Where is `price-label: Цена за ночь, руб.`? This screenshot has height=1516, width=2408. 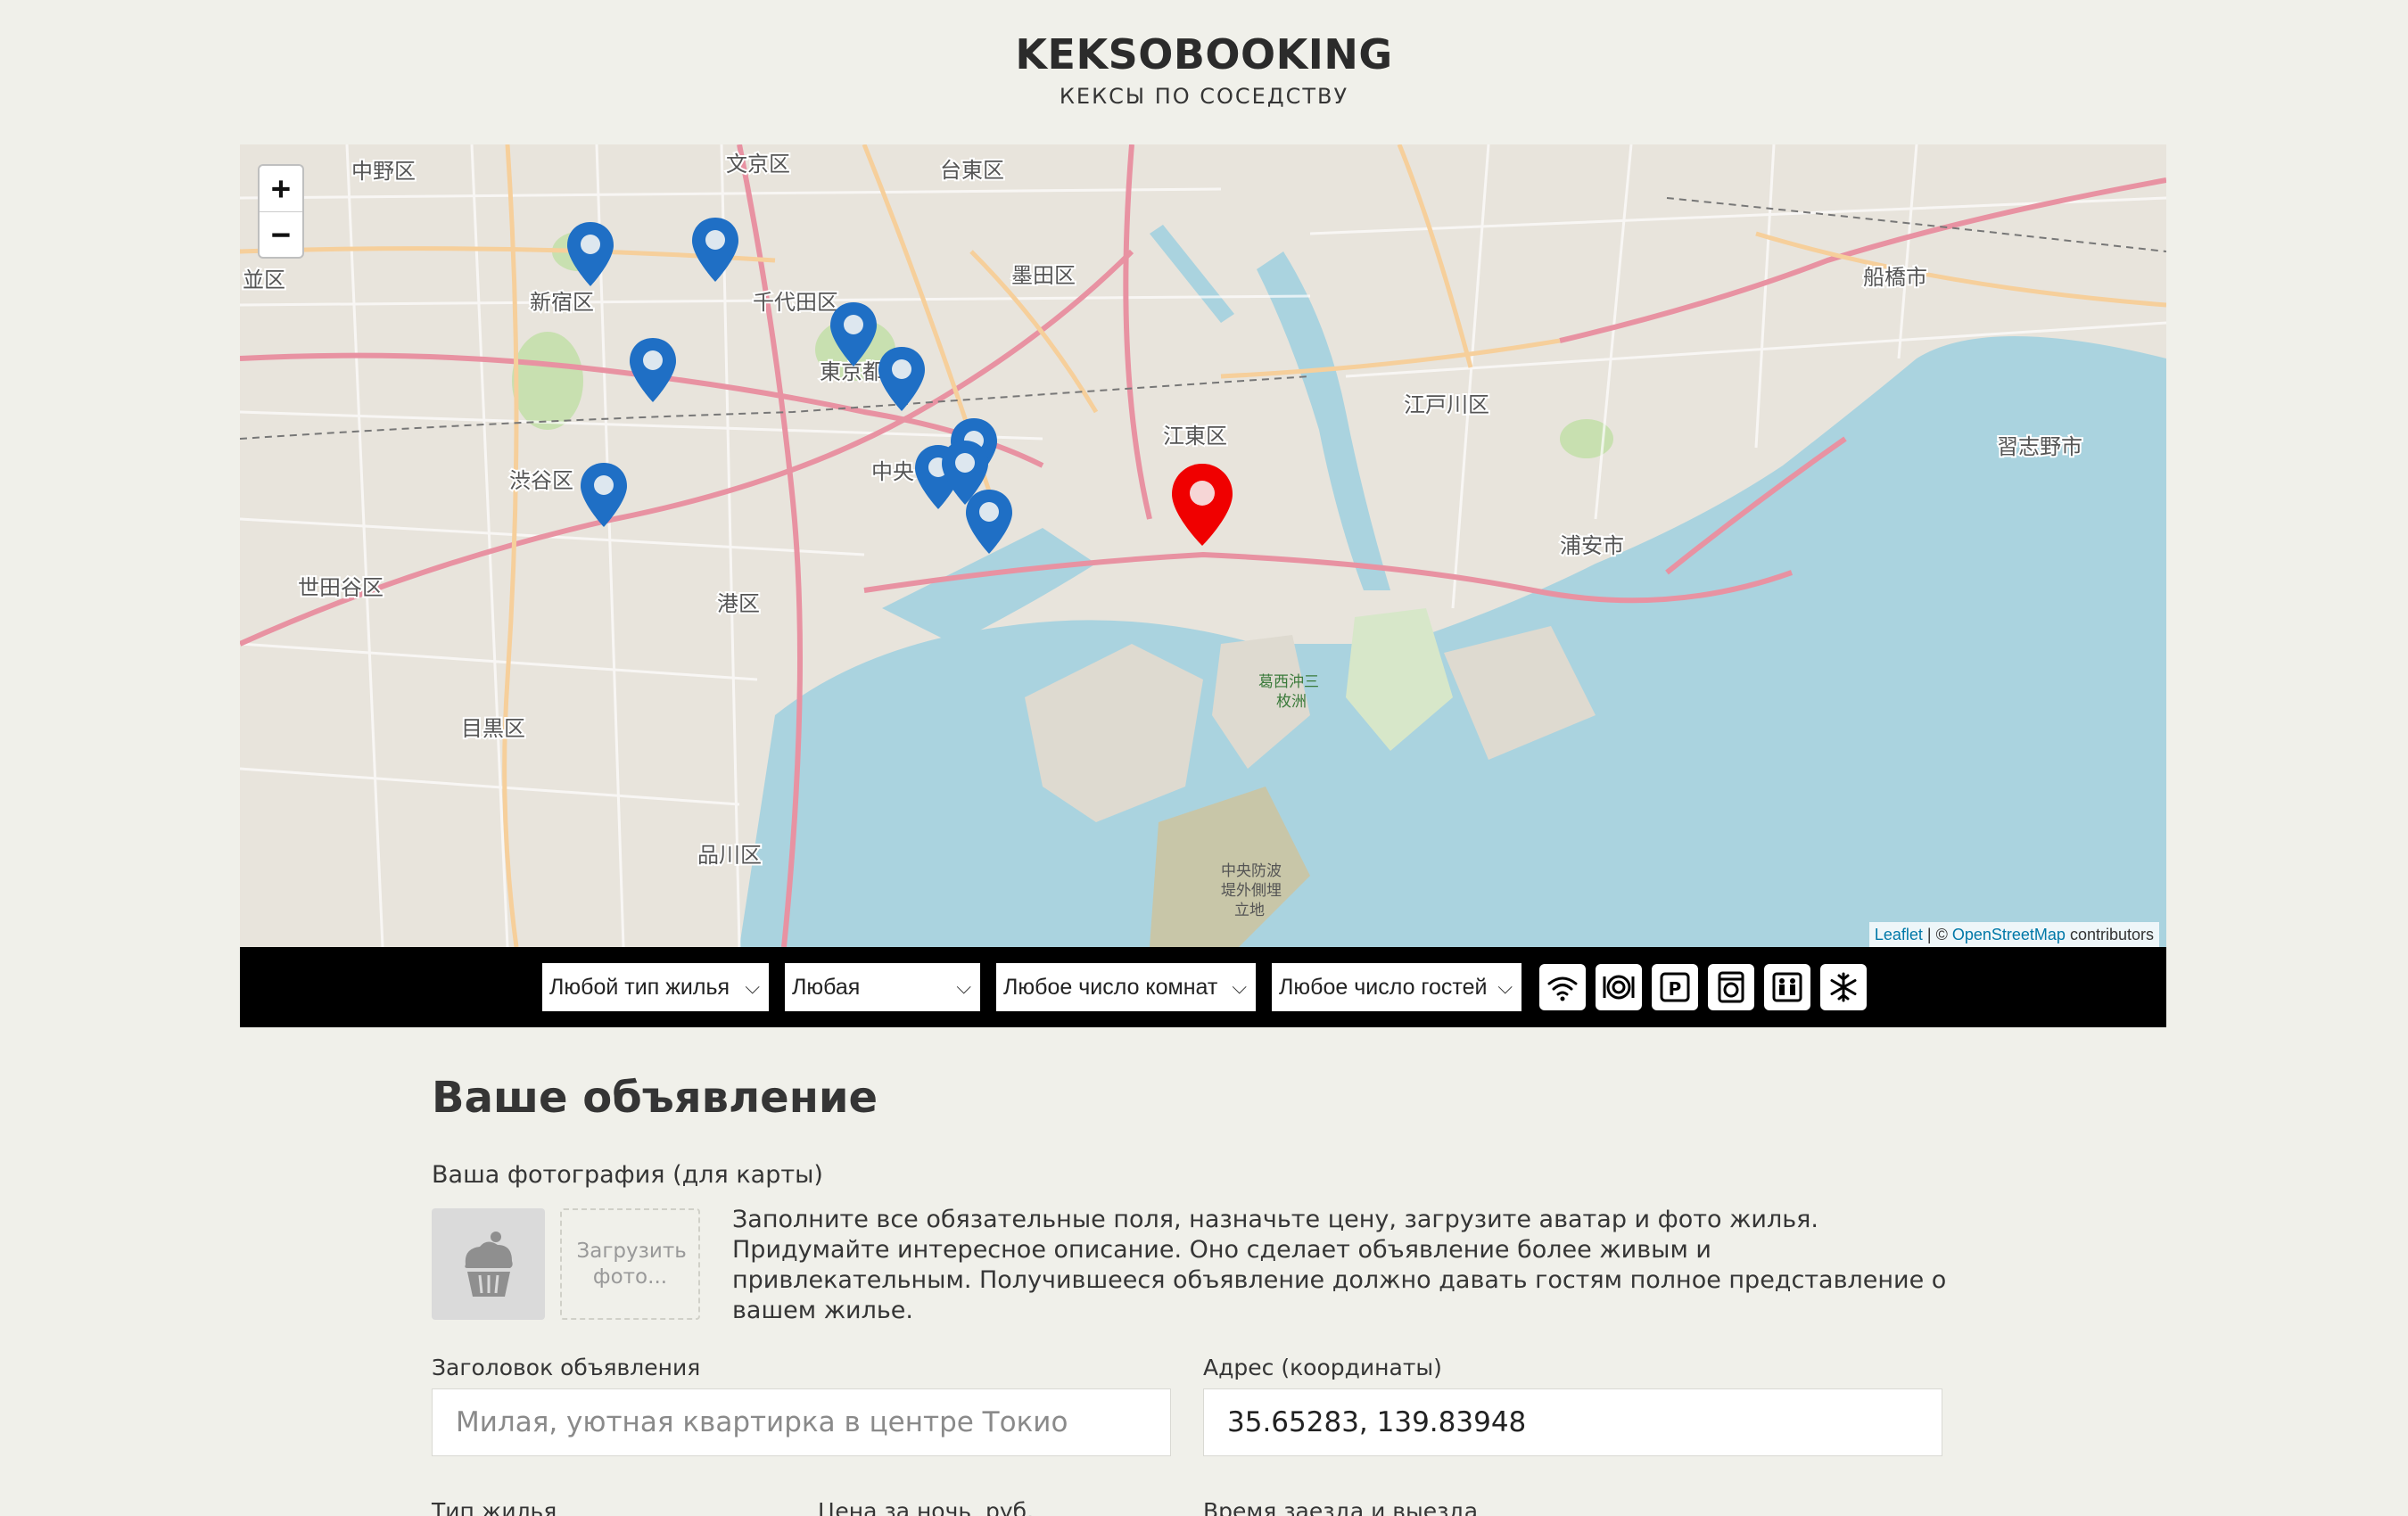 price-label: Цена за ночь, руб. is located at coordinates (926, 1507).